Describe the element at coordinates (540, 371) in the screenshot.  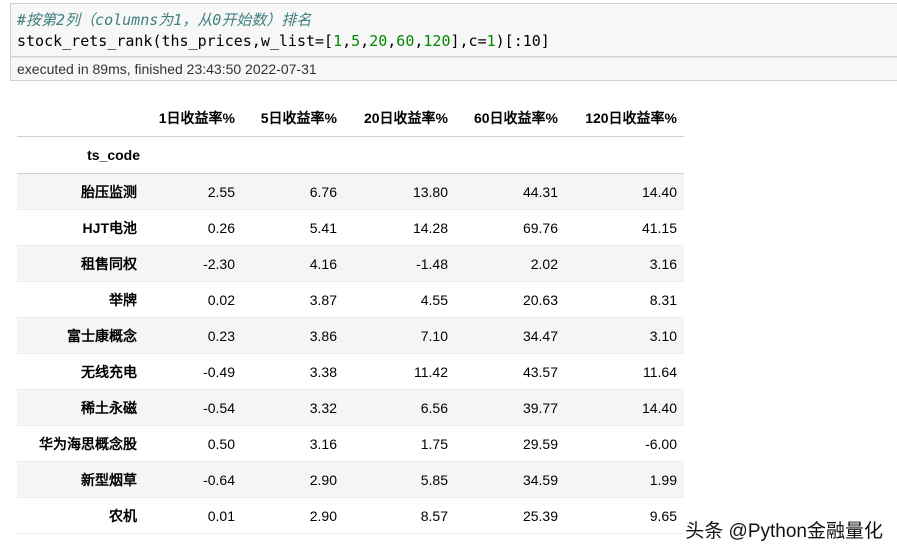
I see `table-cell: 43.57` at that location.